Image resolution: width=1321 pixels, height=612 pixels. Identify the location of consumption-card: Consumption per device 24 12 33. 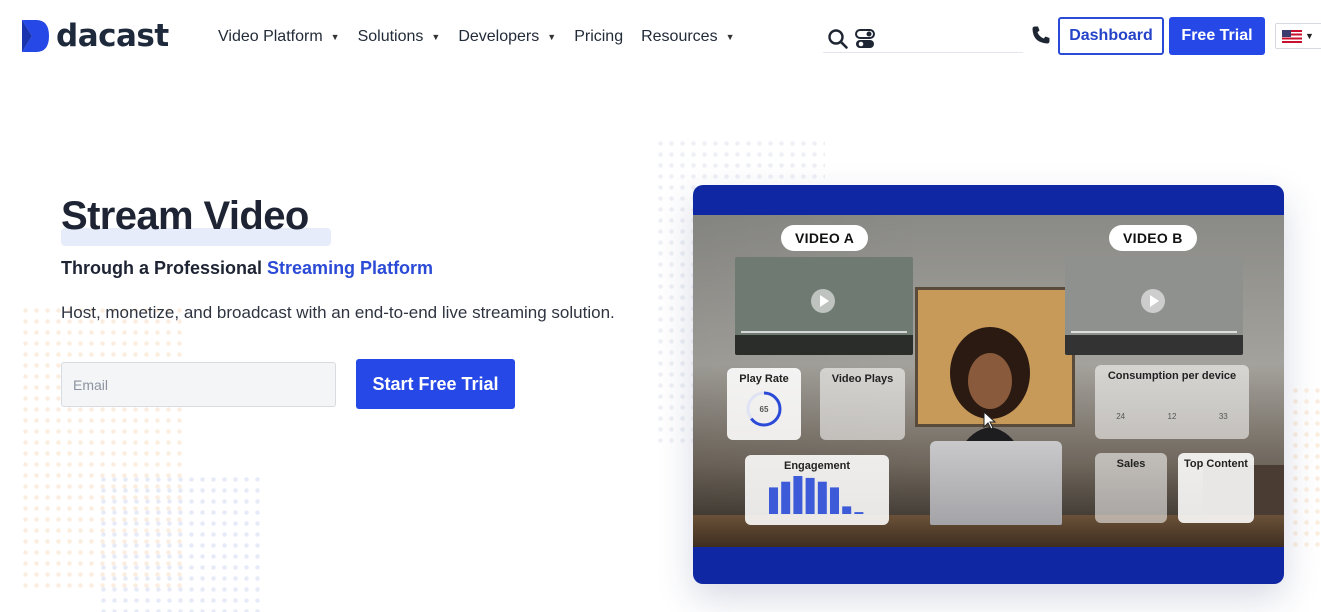
(1172, 402).